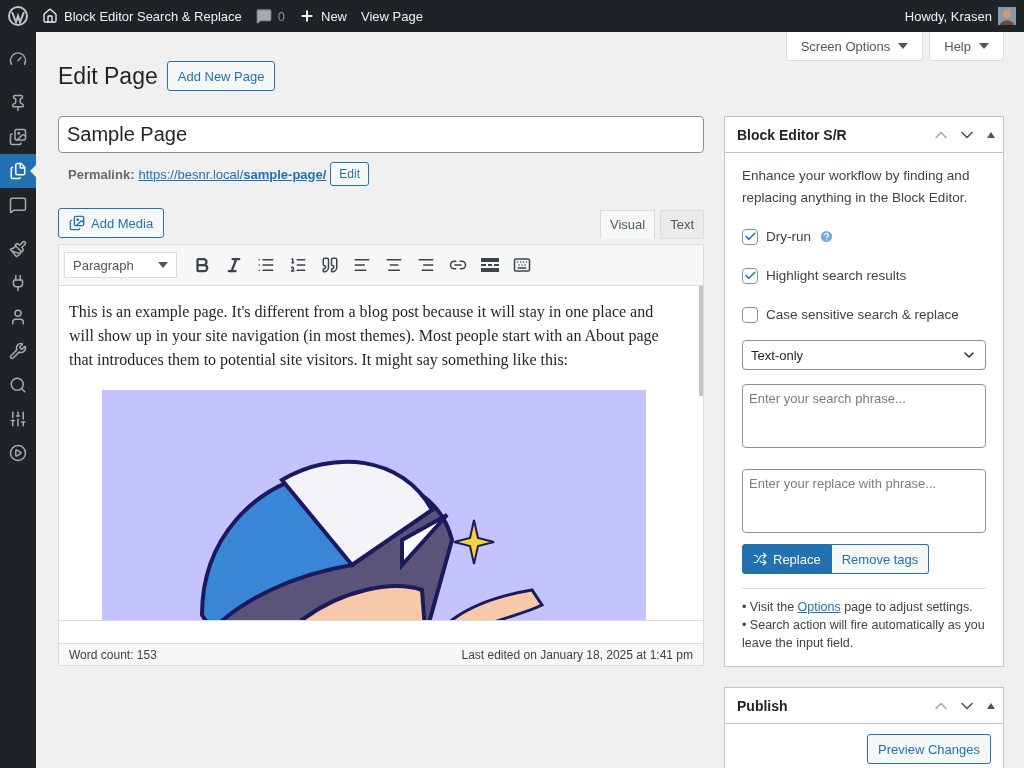 The image size is (1024, 768). Describe the element at coordinates (948, 16) in the screenshot. I see `greeting: Howdy, Krasen` at that location.